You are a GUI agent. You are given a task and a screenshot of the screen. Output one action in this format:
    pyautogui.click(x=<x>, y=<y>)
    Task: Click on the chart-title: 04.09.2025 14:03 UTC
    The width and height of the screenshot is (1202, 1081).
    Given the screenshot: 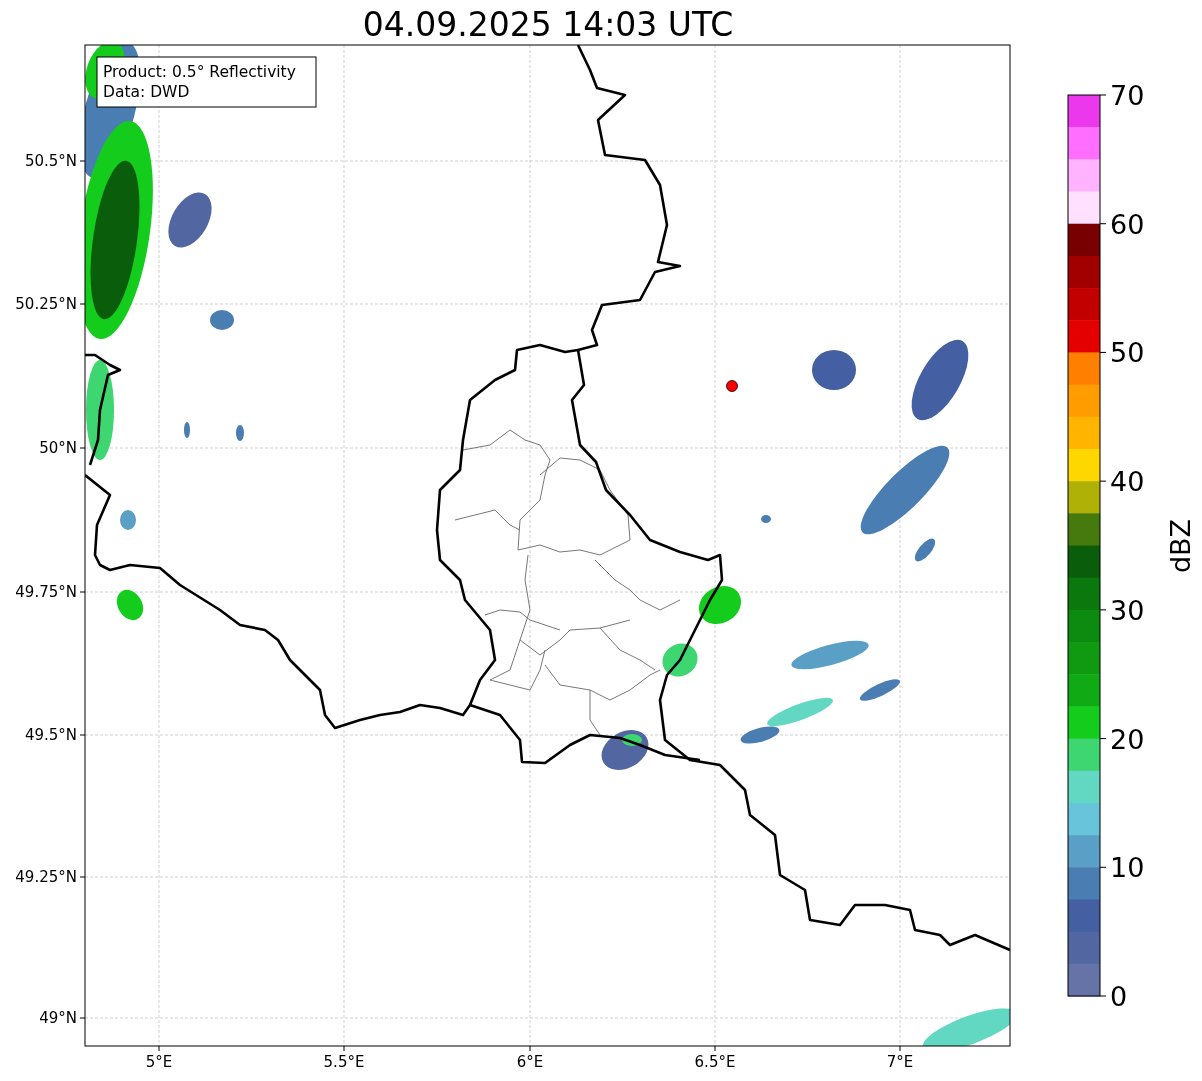 What is the action you would take?
    pyautogui.click(x=548, y=24)
    